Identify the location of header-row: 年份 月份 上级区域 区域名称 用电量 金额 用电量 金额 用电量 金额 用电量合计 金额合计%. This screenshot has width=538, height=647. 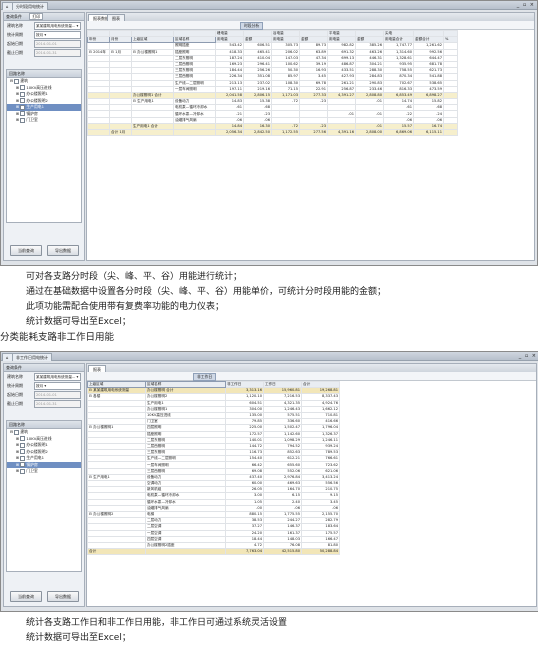
(272, 40).